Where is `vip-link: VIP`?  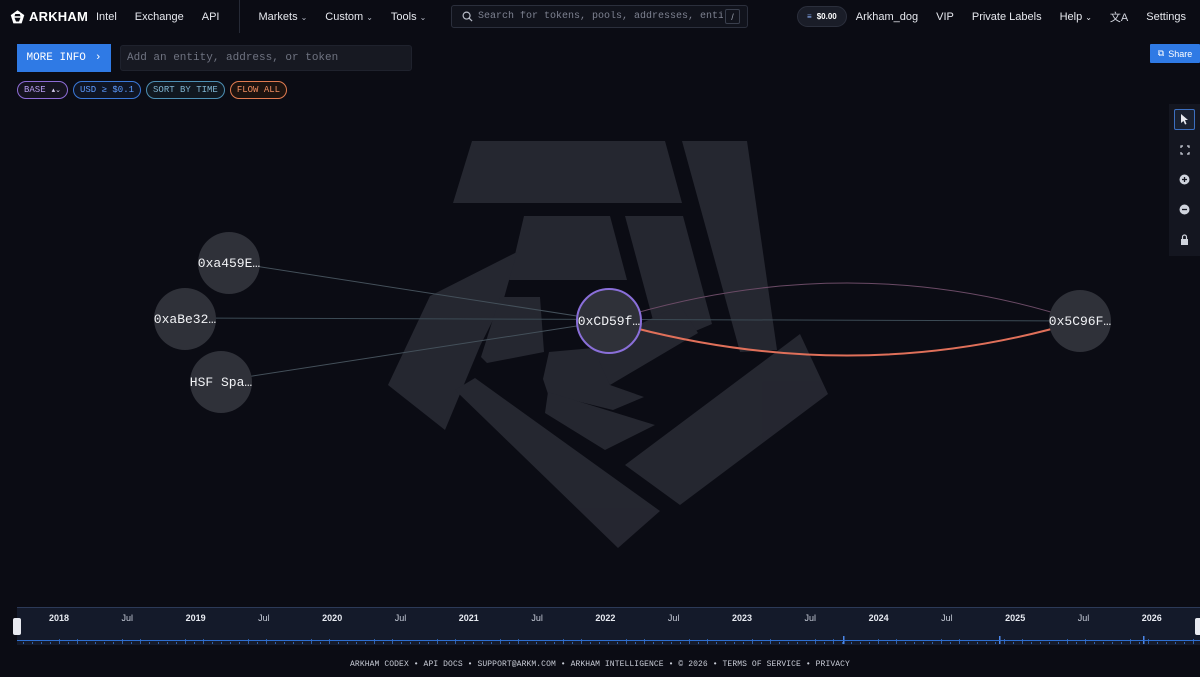
vip-link: VIP is located at coordinates (945, 17).